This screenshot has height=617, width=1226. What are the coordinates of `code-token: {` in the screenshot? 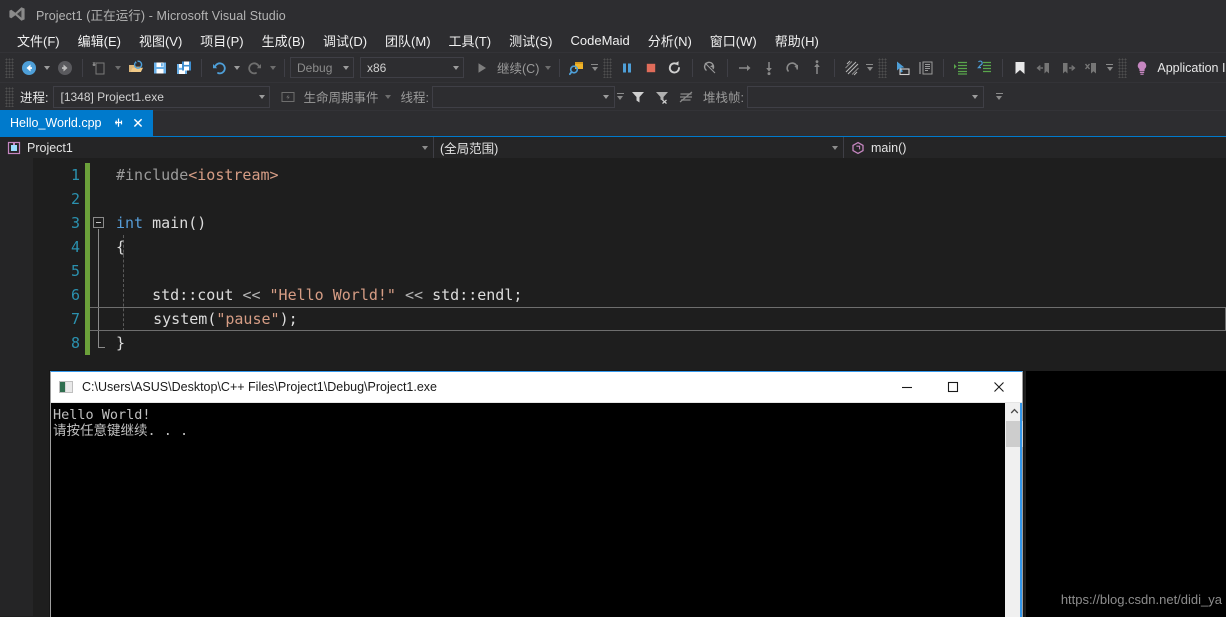 It's located at (121, 247).